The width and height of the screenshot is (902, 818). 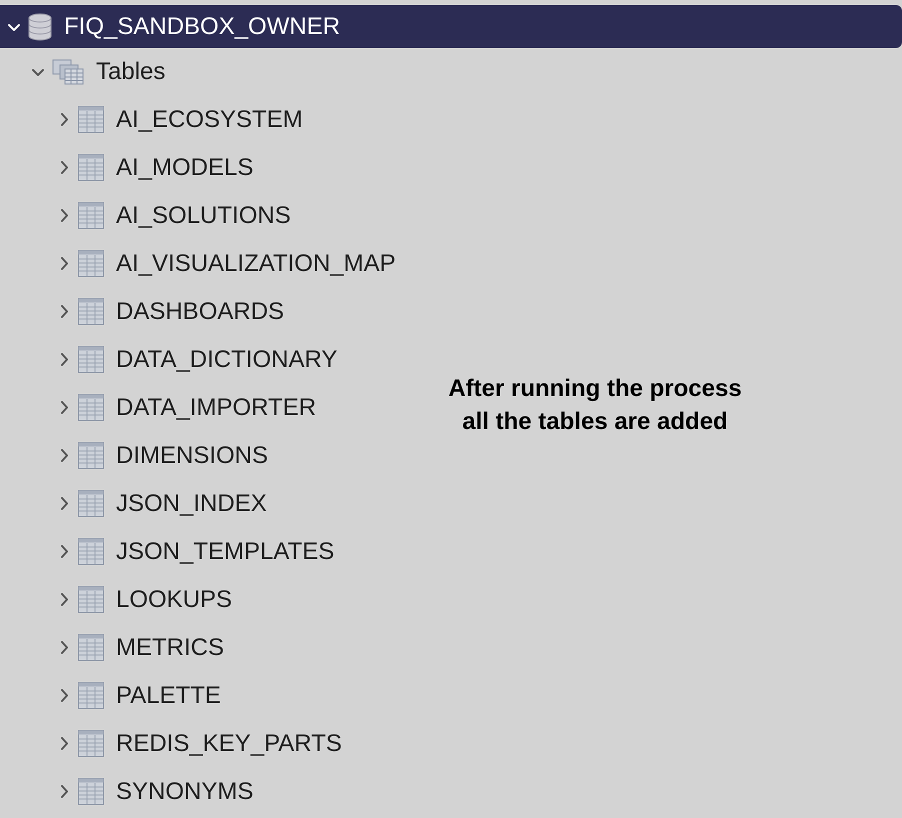 What do you see at coordinates (202, 27) in the screenshot?
I see `item-label: FIQ_SANDBOX_OWNER` at bounding box center [202, 27].